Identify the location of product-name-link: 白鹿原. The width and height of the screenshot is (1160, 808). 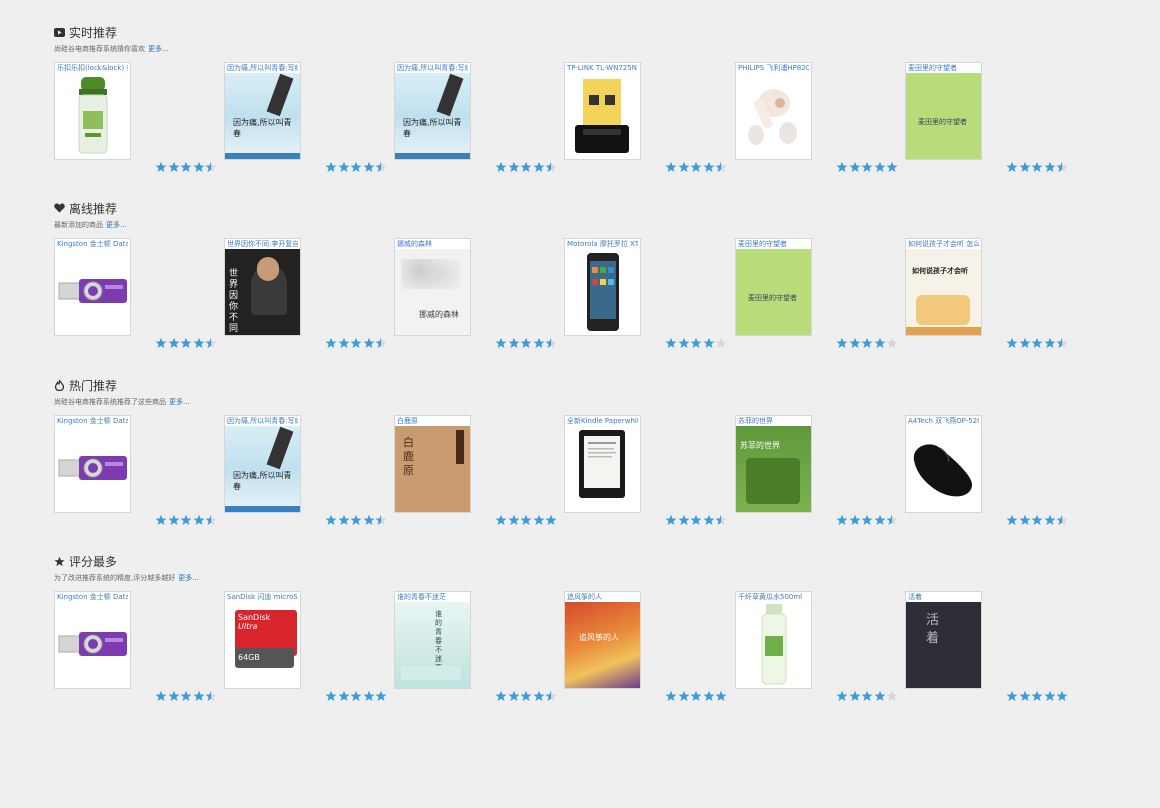
(432, 421).